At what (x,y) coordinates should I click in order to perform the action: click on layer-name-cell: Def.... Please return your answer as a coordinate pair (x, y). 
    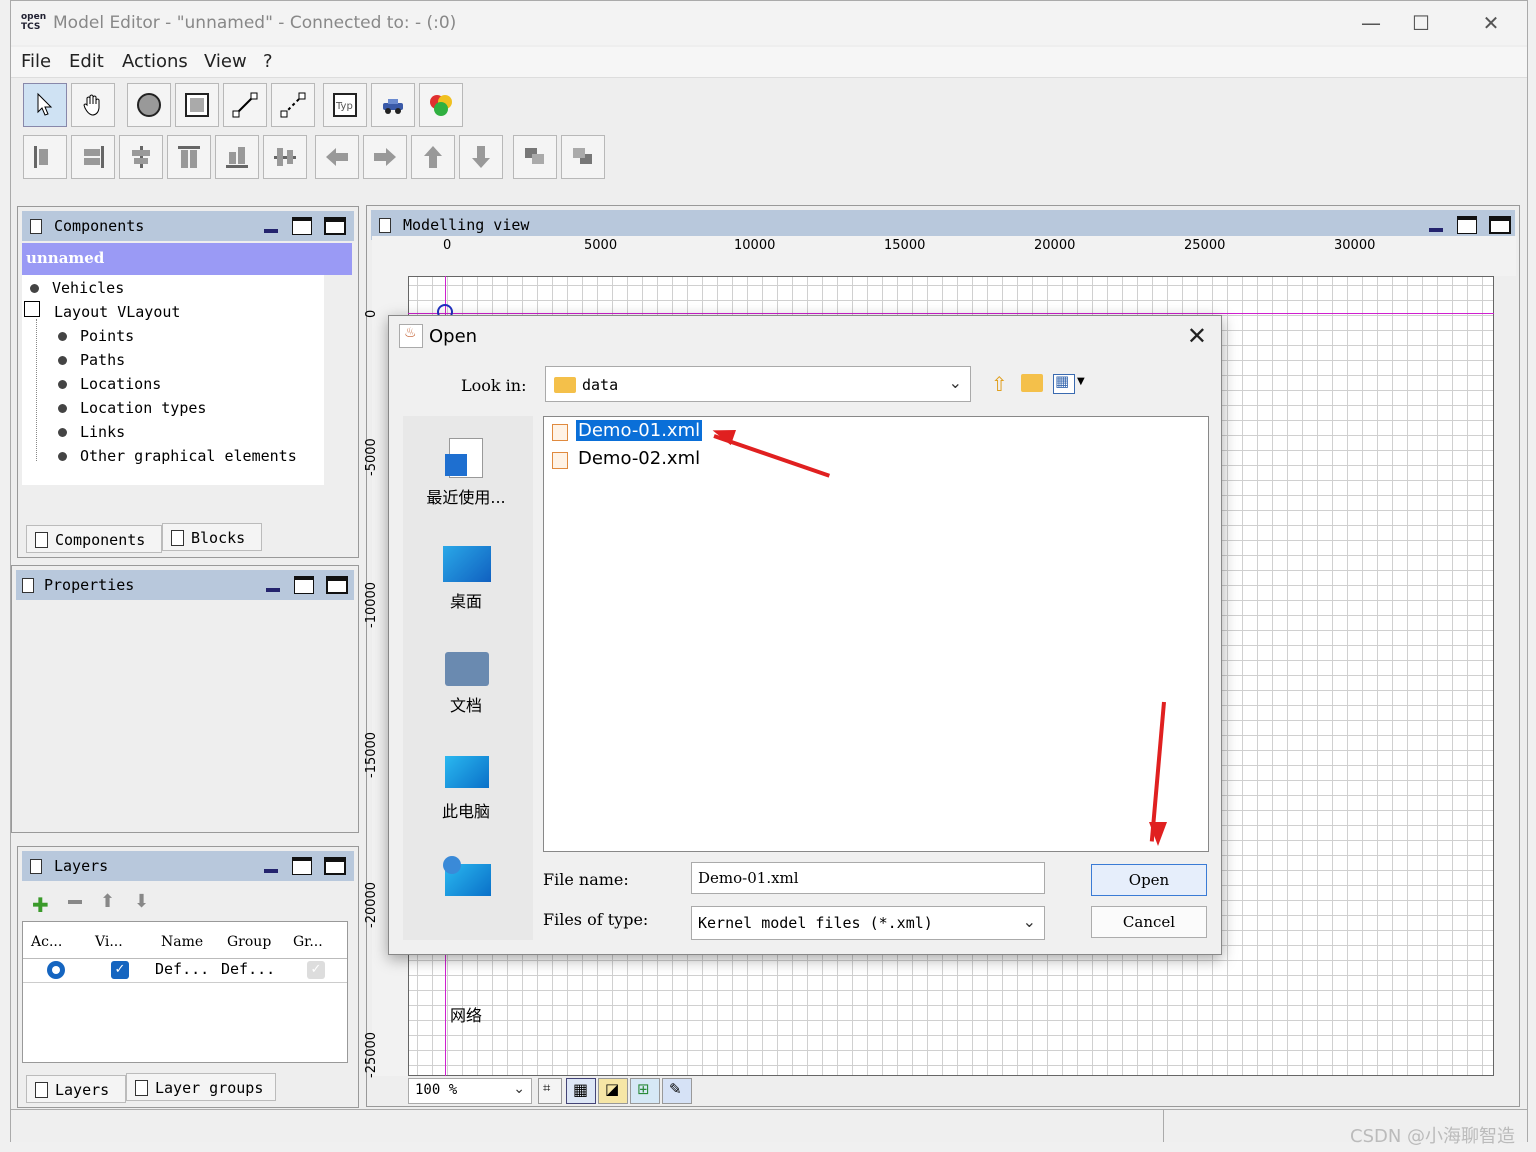
    Looking at the image, I should click on (182, 969).